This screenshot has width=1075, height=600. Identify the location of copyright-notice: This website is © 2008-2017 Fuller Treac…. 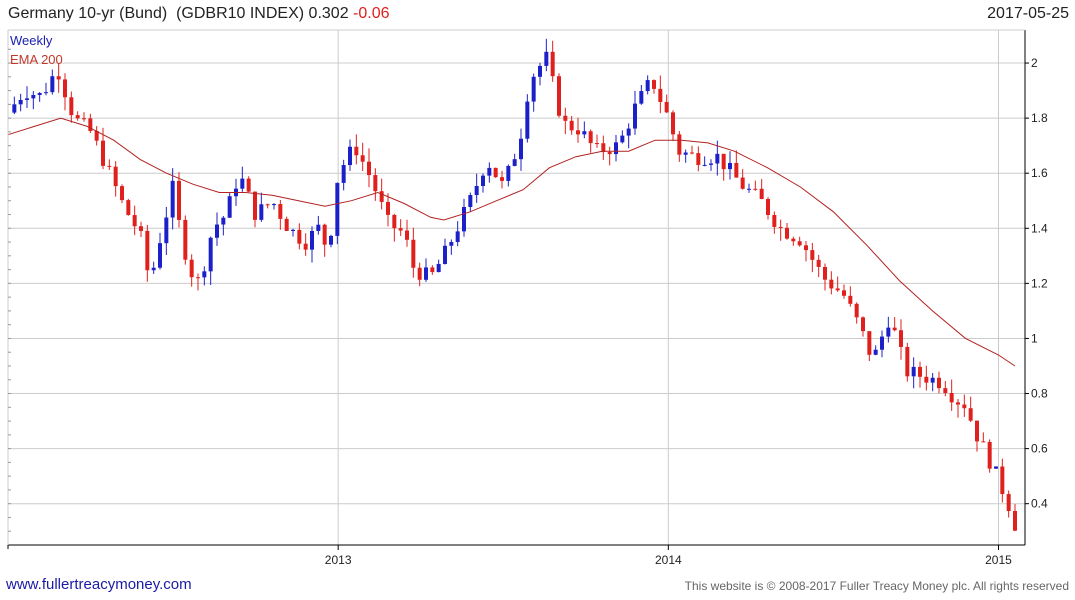
(876, 586).